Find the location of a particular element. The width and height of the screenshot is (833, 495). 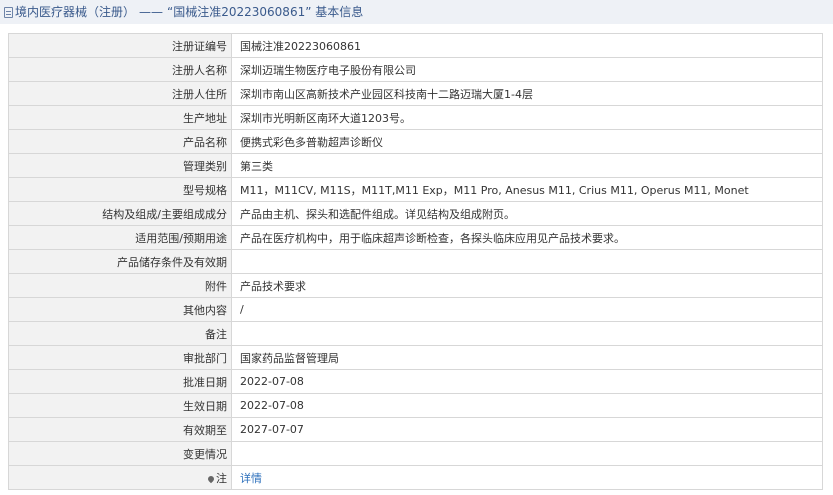

field-value: 2027-07-07 is located at coordinates (527, 429).